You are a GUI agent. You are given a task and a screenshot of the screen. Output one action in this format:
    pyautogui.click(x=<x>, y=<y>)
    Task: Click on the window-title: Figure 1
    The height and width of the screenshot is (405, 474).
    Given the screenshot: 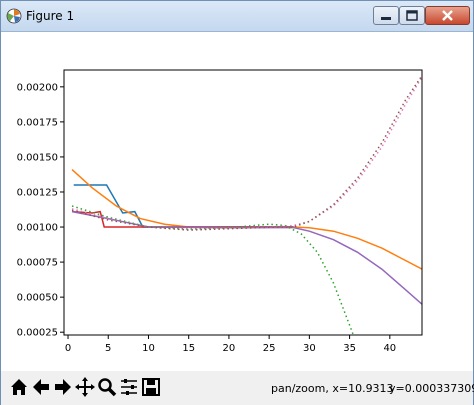 What is the action you would take?
    pyautogui.click(x=50, y=16)
    